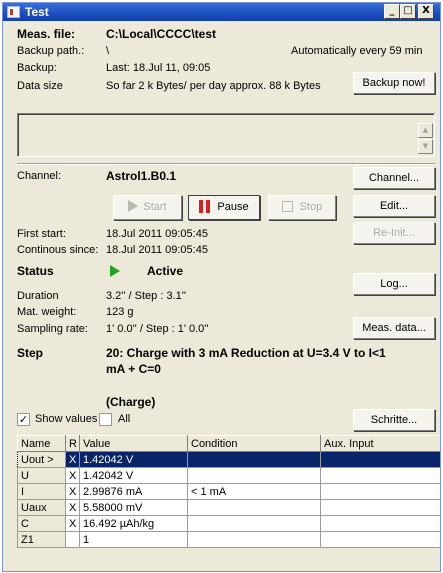 This screenshot has width=443, height=573. Describe the element at coordinates (51, 51) in the screenshot. I see `backup-path-label: Backup path.:` at that location.